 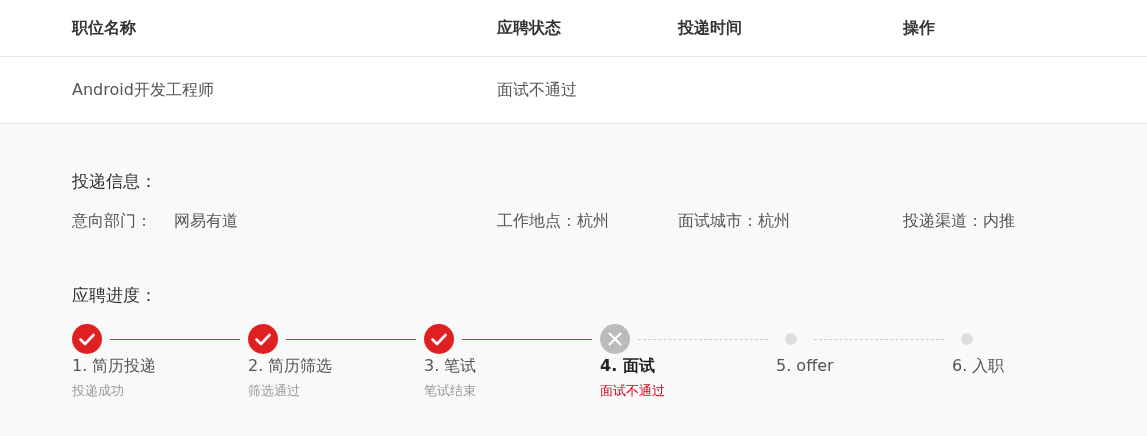 What do you see at coordinates (627, 365) in the screenshot?
I see `step-label: 4. 面试` at bounding box center [627, 365].